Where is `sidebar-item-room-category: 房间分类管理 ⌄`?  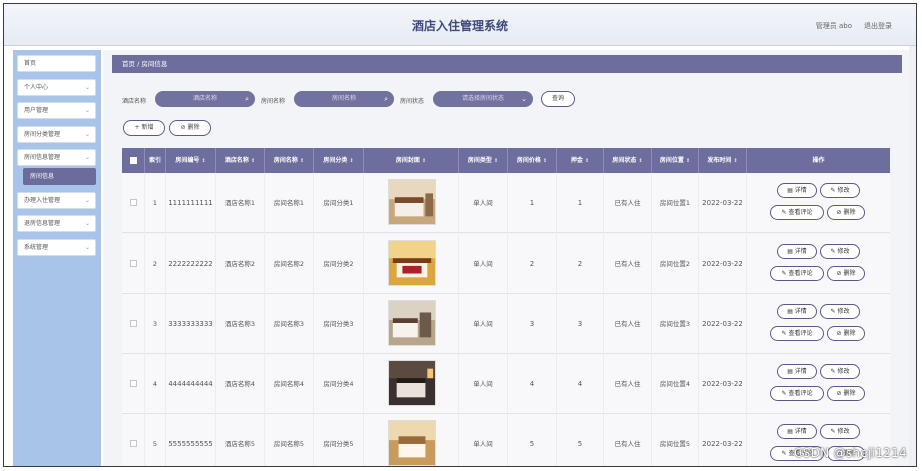 sidebar-item-room-category: 房间分类管理 ⌄ is located at coordinates (56, 134).